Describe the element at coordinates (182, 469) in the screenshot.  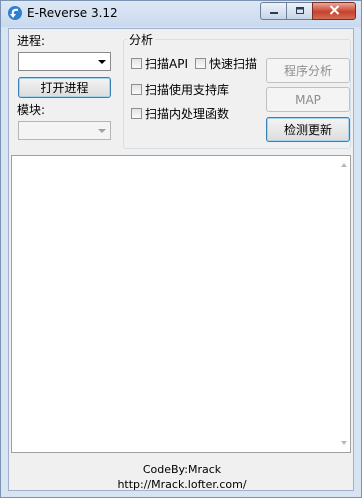
I see `credit-text: CodeBy:Mrack` at that location.